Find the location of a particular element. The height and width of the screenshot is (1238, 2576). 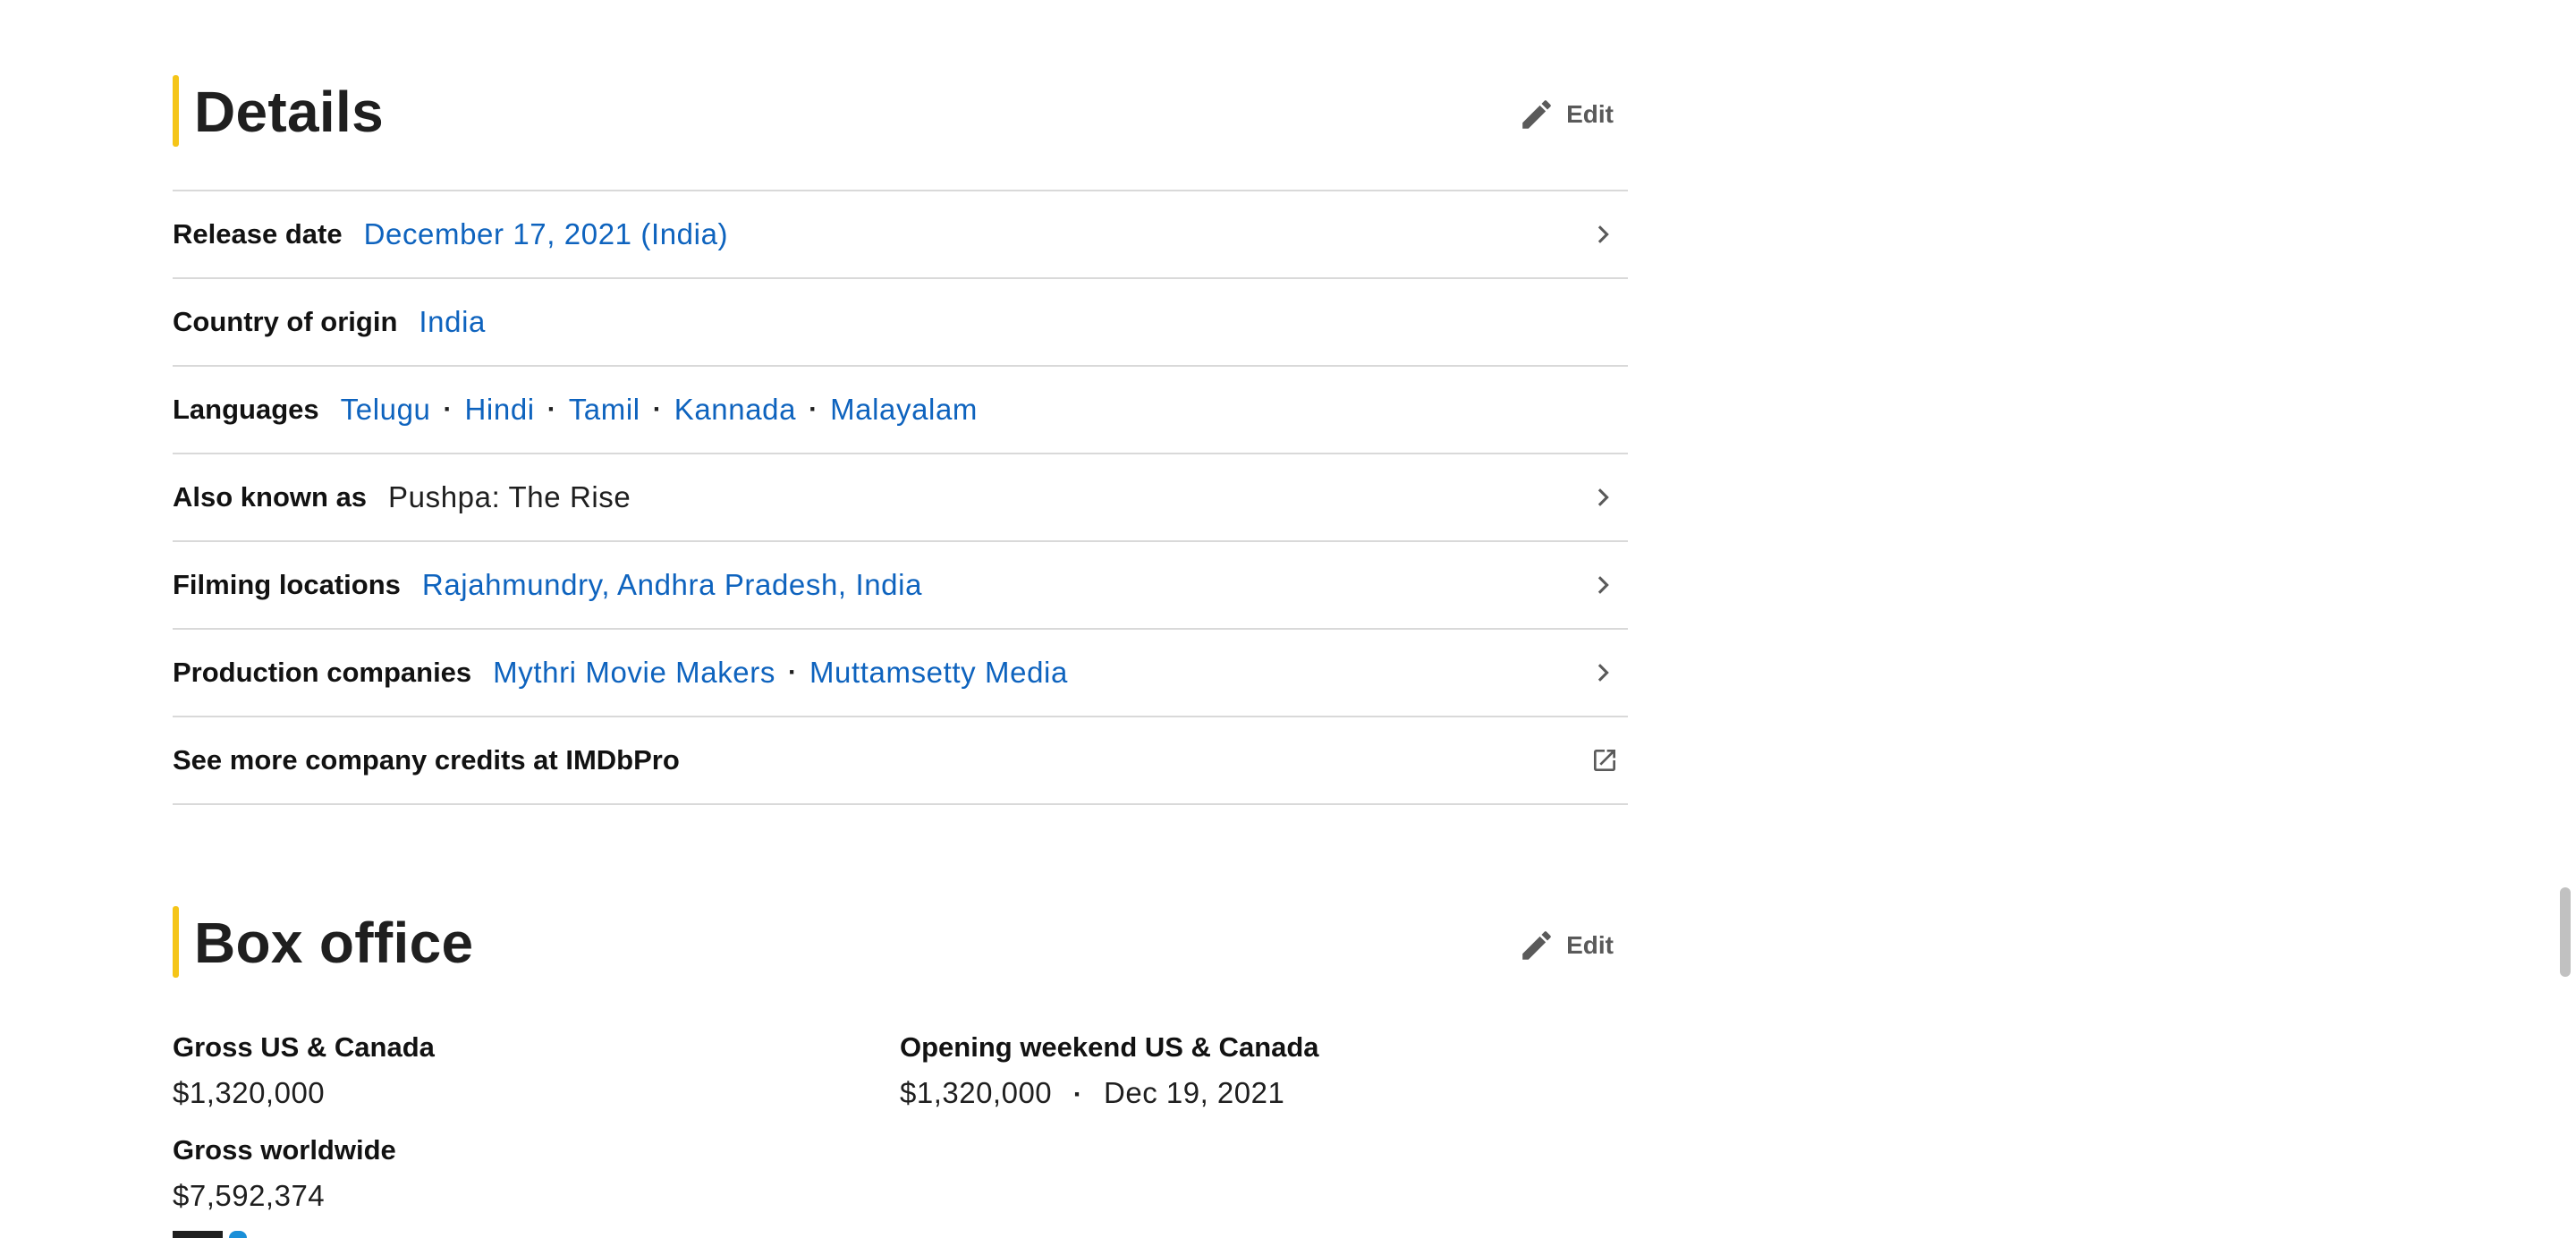

aka-value: Pushpa: The Rise is located at coordinates (509, 496).